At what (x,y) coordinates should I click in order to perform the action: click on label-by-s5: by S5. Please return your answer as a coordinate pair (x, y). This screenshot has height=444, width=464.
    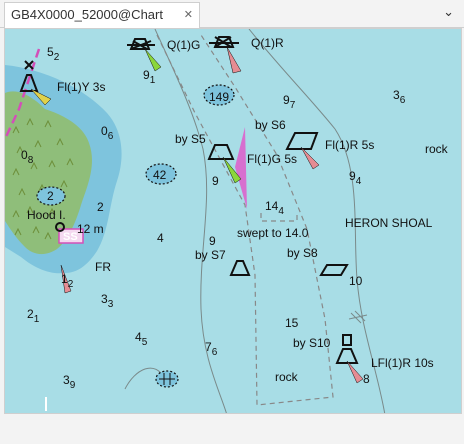
    Looking at the image, I should click on (190, 139).